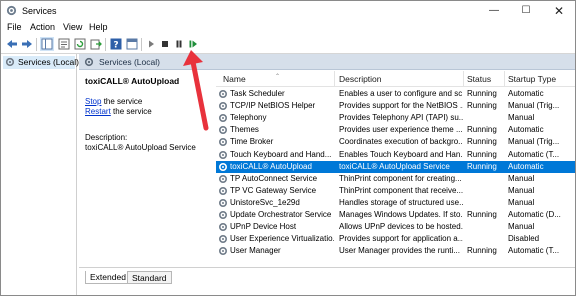 The height and width of the screenshot is (296, 576). I want to click on menu-help: Help, so click(98, 27).